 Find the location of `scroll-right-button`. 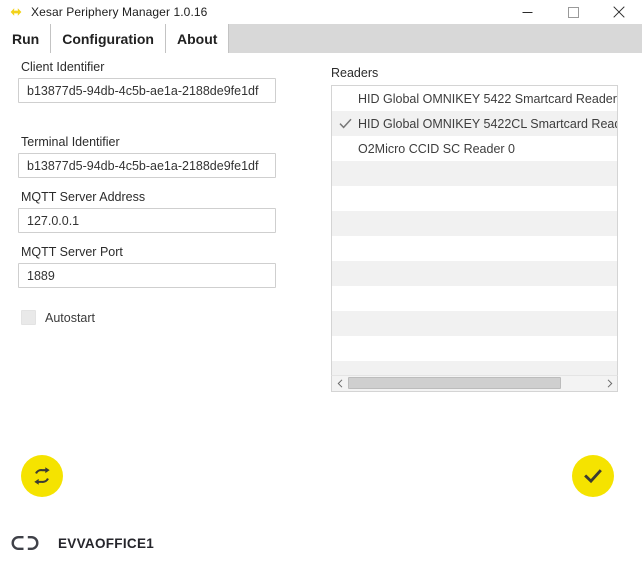

scroll-right-button is located at coordinates (609, 383).